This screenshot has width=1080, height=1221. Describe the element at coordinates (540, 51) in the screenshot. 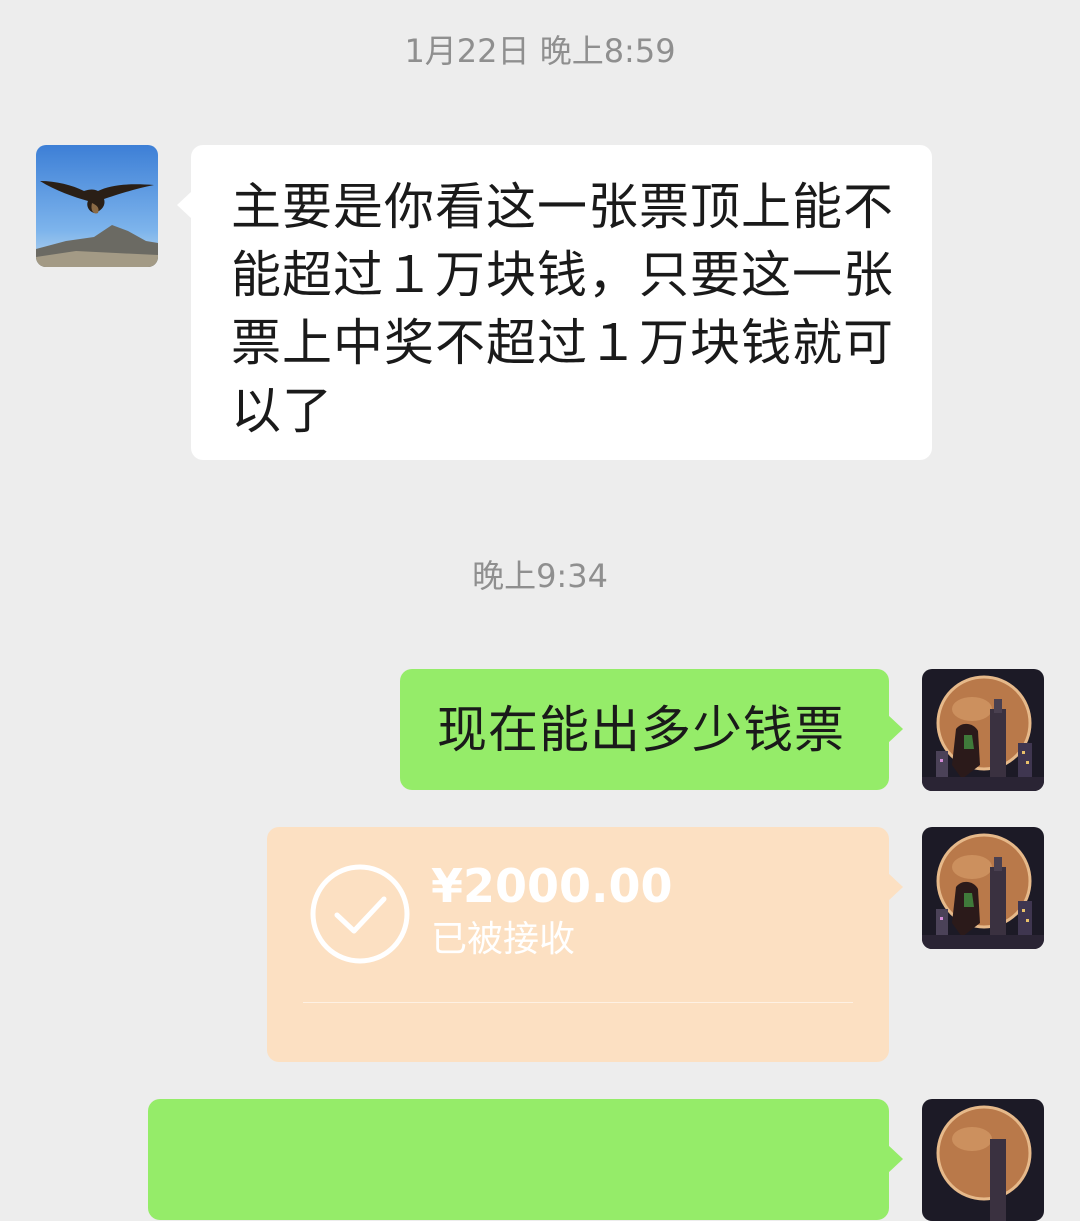

I see `timestamp: 1月22日 晚上8:59` at that location.